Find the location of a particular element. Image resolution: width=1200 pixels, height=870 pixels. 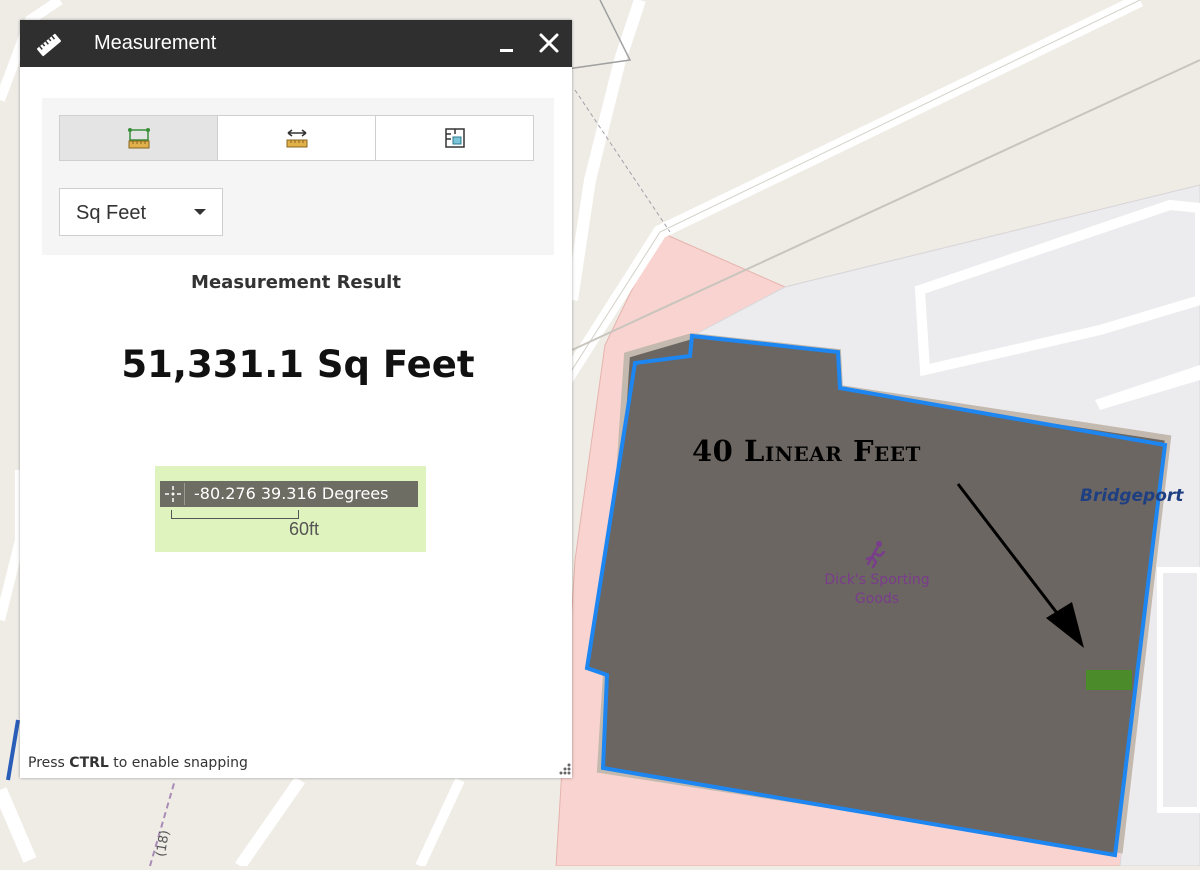

location-tool-button is located at coordinates (454, 138).